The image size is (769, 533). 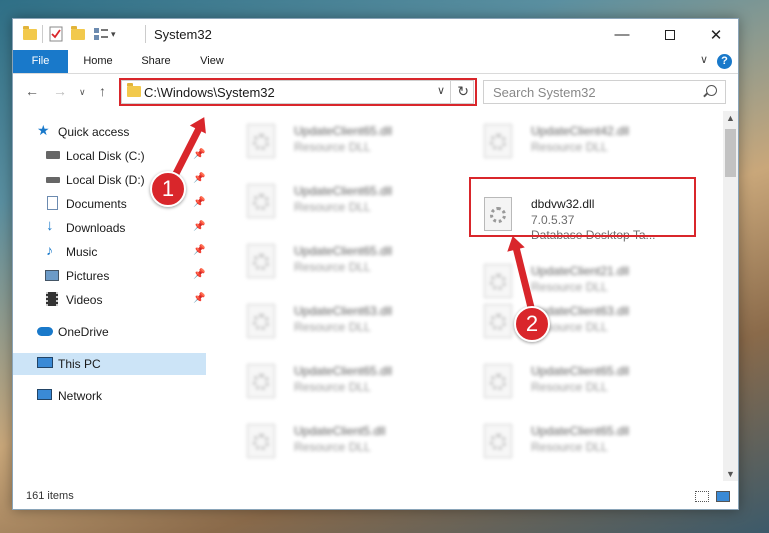 I want to click on sidebar-item-label: Music, so click(x=82, y=252).